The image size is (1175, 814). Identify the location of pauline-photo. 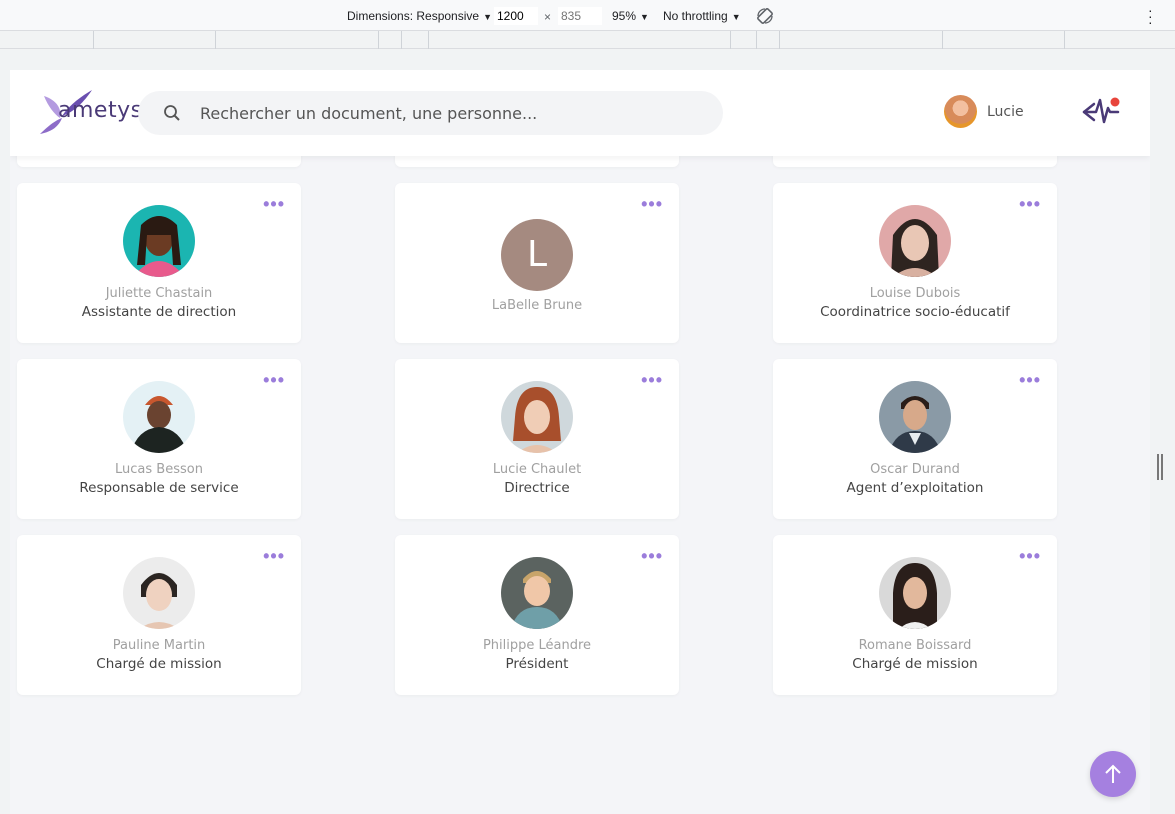
(159, 593).